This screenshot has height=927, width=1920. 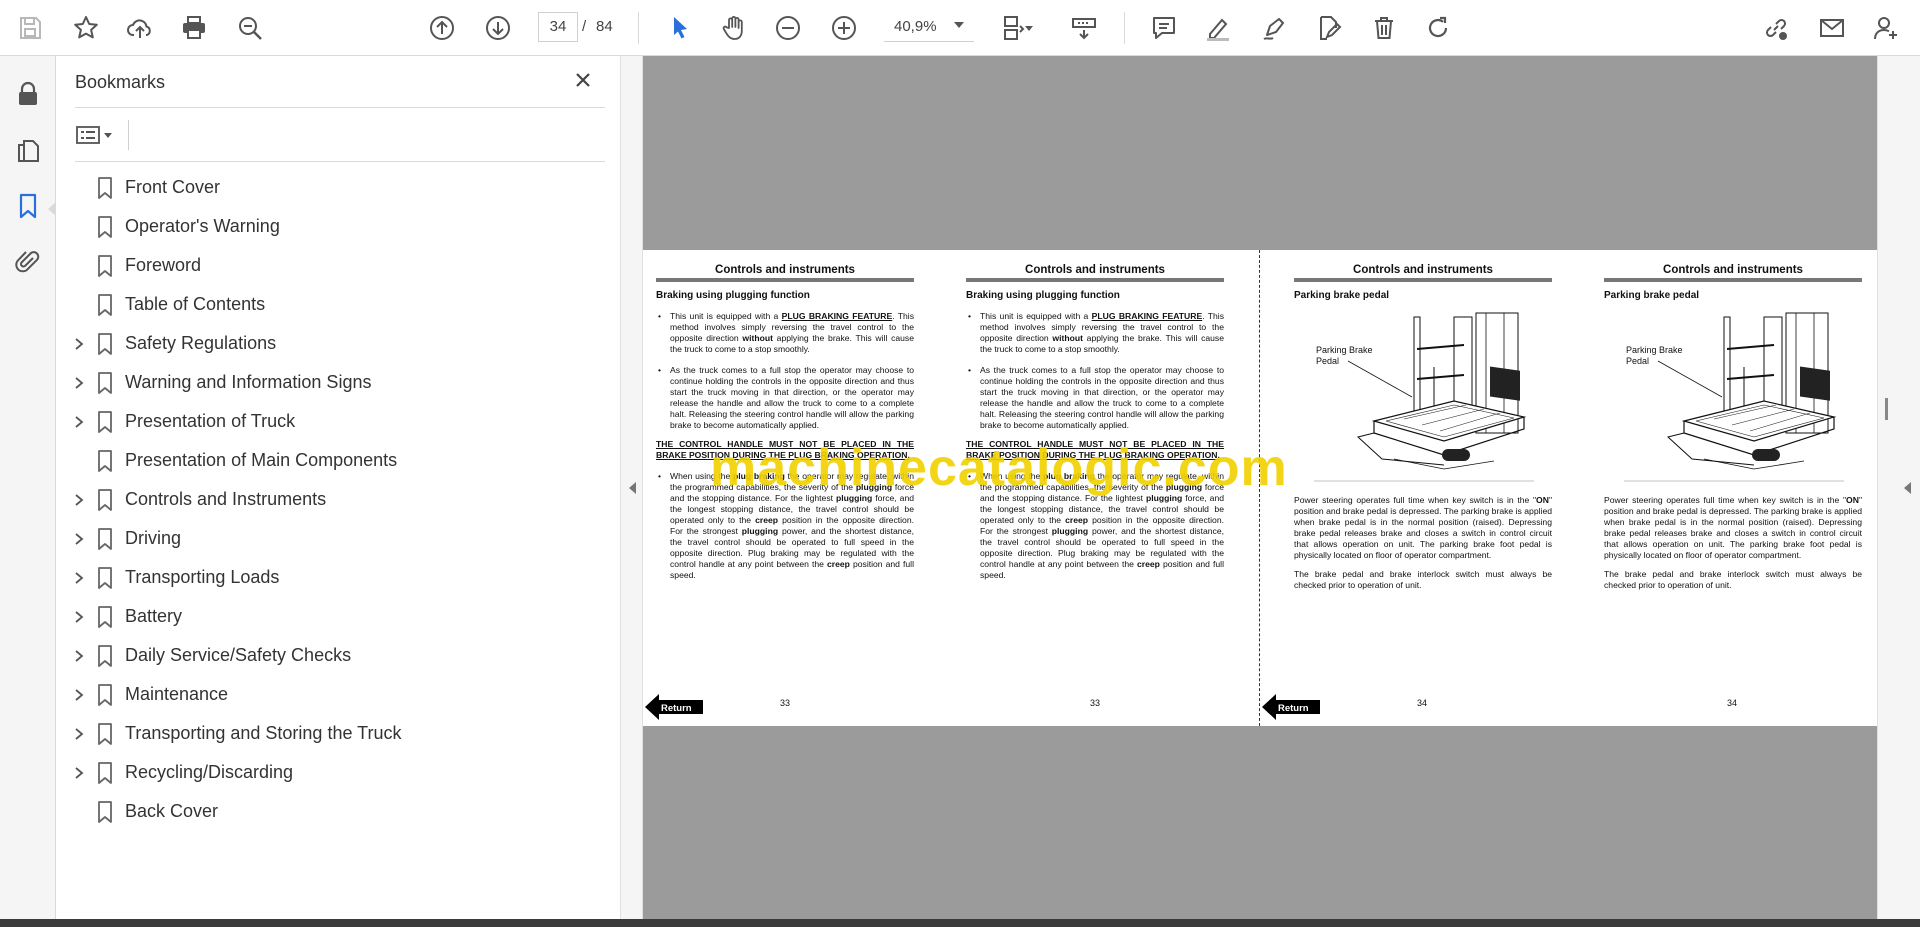 I want to click on add-user-icon, so click(x=1886, y=28).